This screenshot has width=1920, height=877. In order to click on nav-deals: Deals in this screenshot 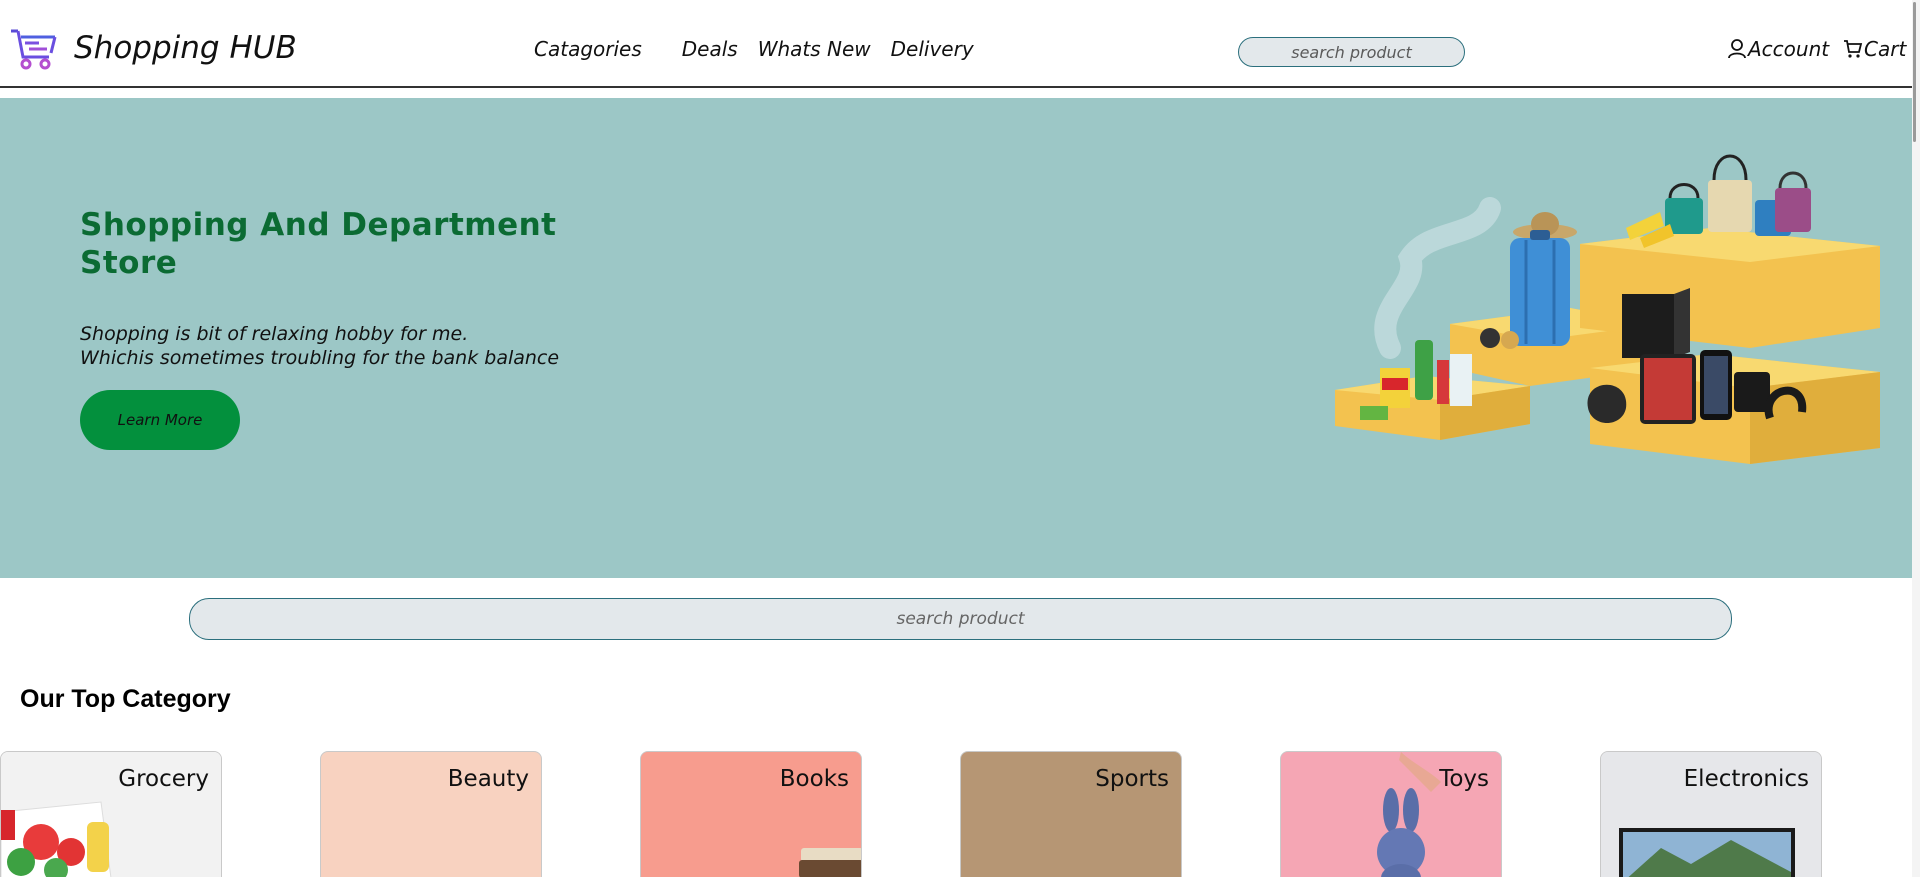, I will do `click(710, 49)`.